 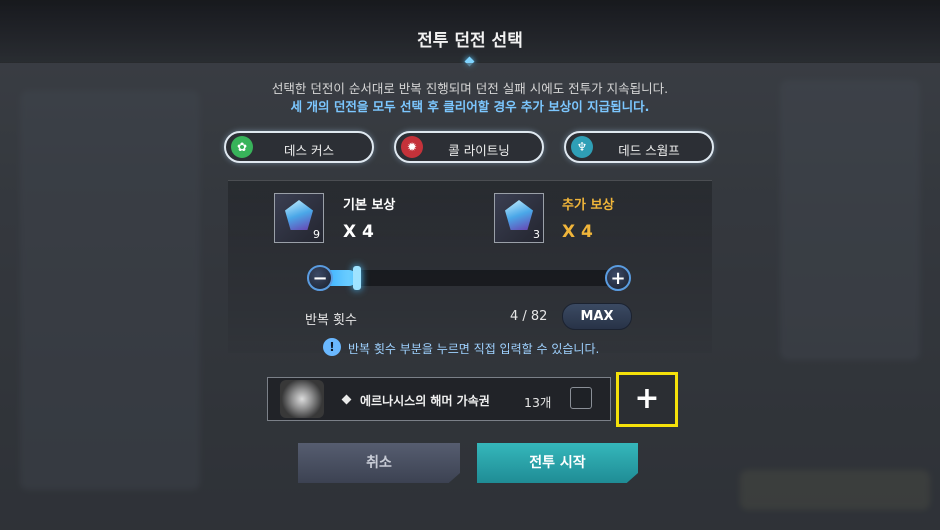 I want to click on dungeon-label: 데드 스웜프, so click(x=649, y=150).